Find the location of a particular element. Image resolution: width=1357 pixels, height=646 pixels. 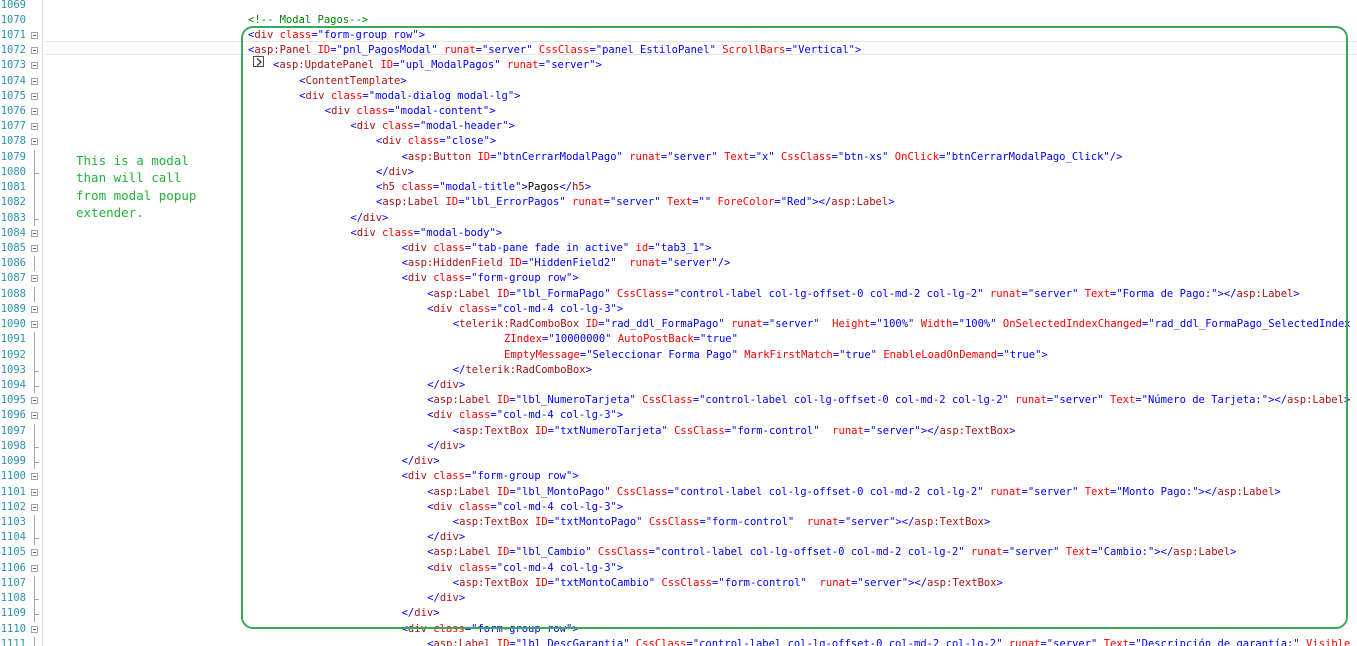

code-token: "lbl_ErrorPagos" is located at coordinates (515, 202).